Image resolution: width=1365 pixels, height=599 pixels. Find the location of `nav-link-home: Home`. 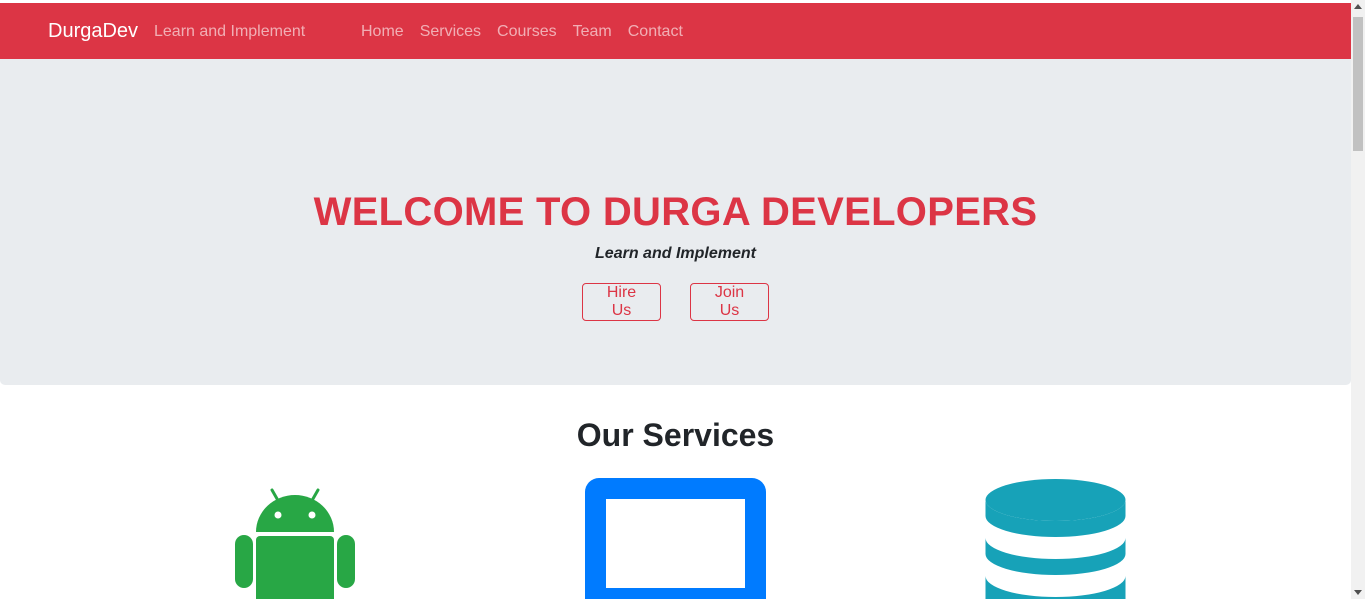

nav-link-home: Home is located at coordinates (382, 32).